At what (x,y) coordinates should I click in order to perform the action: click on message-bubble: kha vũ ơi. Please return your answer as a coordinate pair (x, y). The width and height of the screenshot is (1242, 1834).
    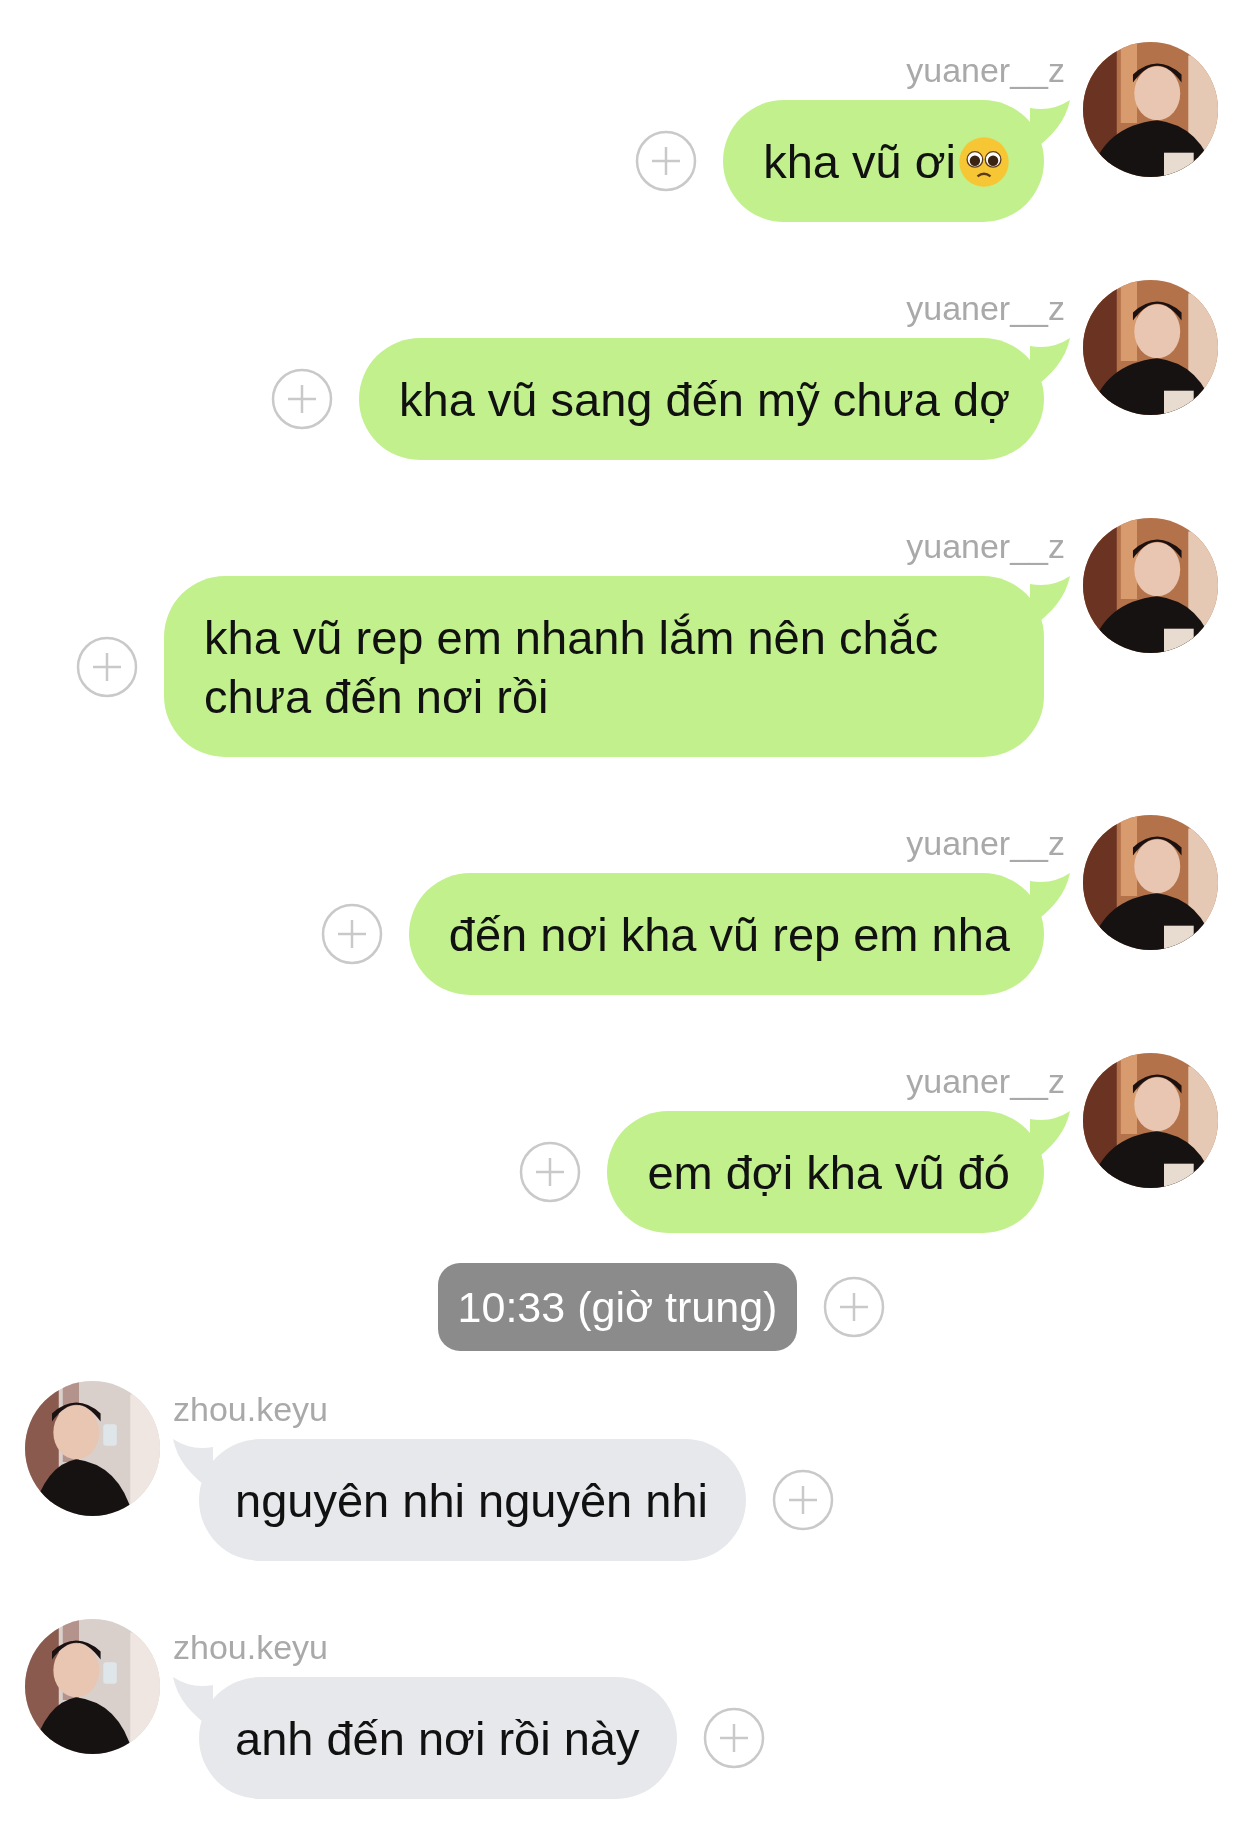
    Looking at the image, I should click on (883, 161).